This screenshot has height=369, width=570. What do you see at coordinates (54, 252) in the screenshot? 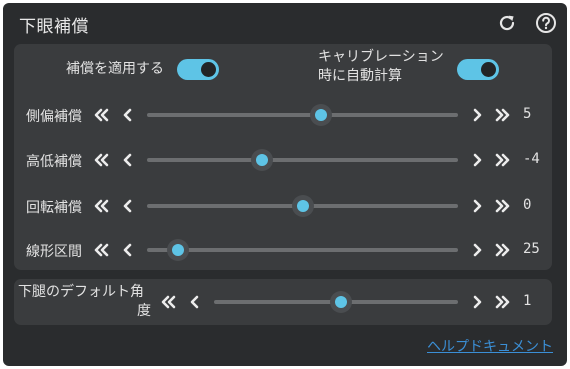
I see `slider-label: 線形区間` at bounding box center [54, 252].